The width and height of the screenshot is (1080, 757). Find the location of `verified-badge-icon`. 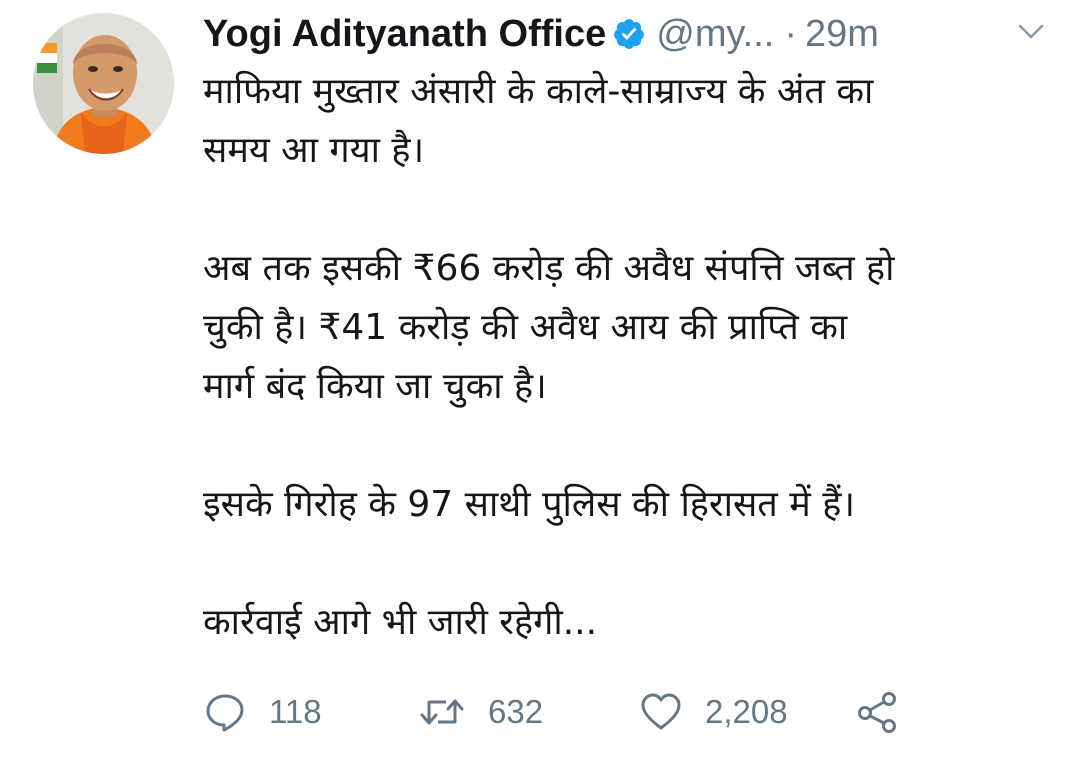

verified-badge-icon is located at coordinates (629, 34).